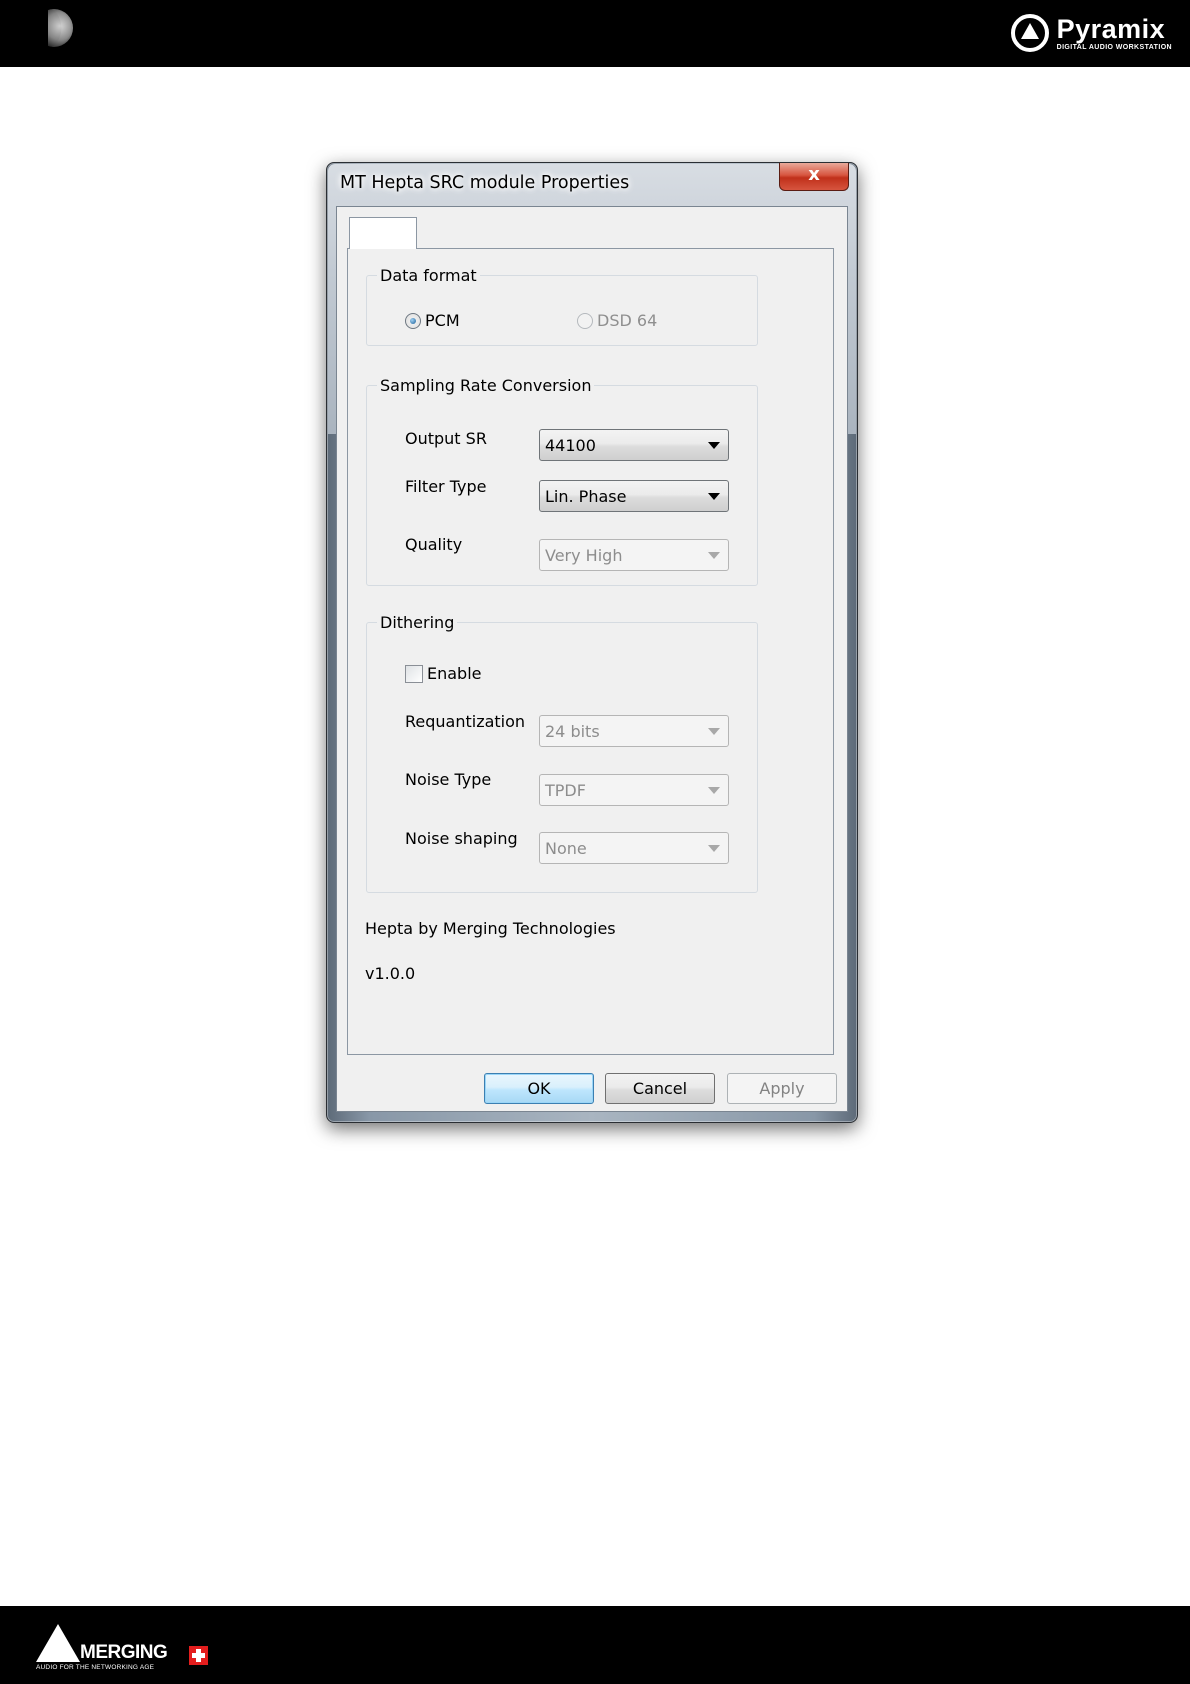 Image resolution: width=1190 pixels, height=1684 pixels. I want to click on quality-value: Very High, so click(584, 555).